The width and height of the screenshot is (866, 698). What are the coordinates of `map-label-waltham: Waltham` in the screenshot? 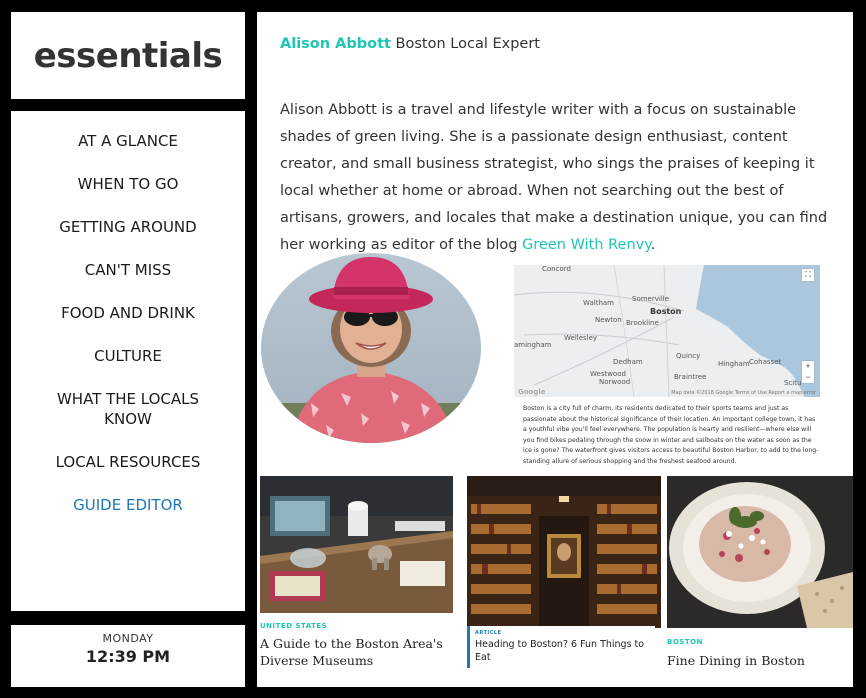 It's located at (598, 303).